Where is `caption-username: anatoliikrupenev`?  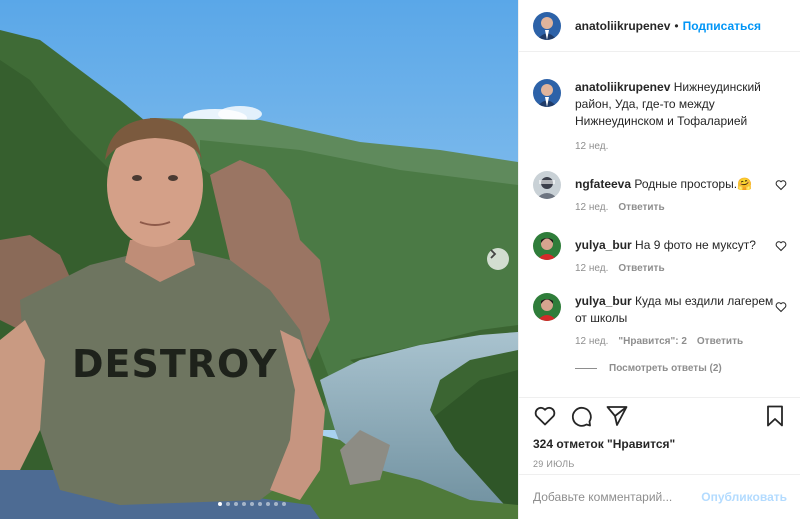 caption-username: anatoliikrupenev is located at coordinates (622, 87).